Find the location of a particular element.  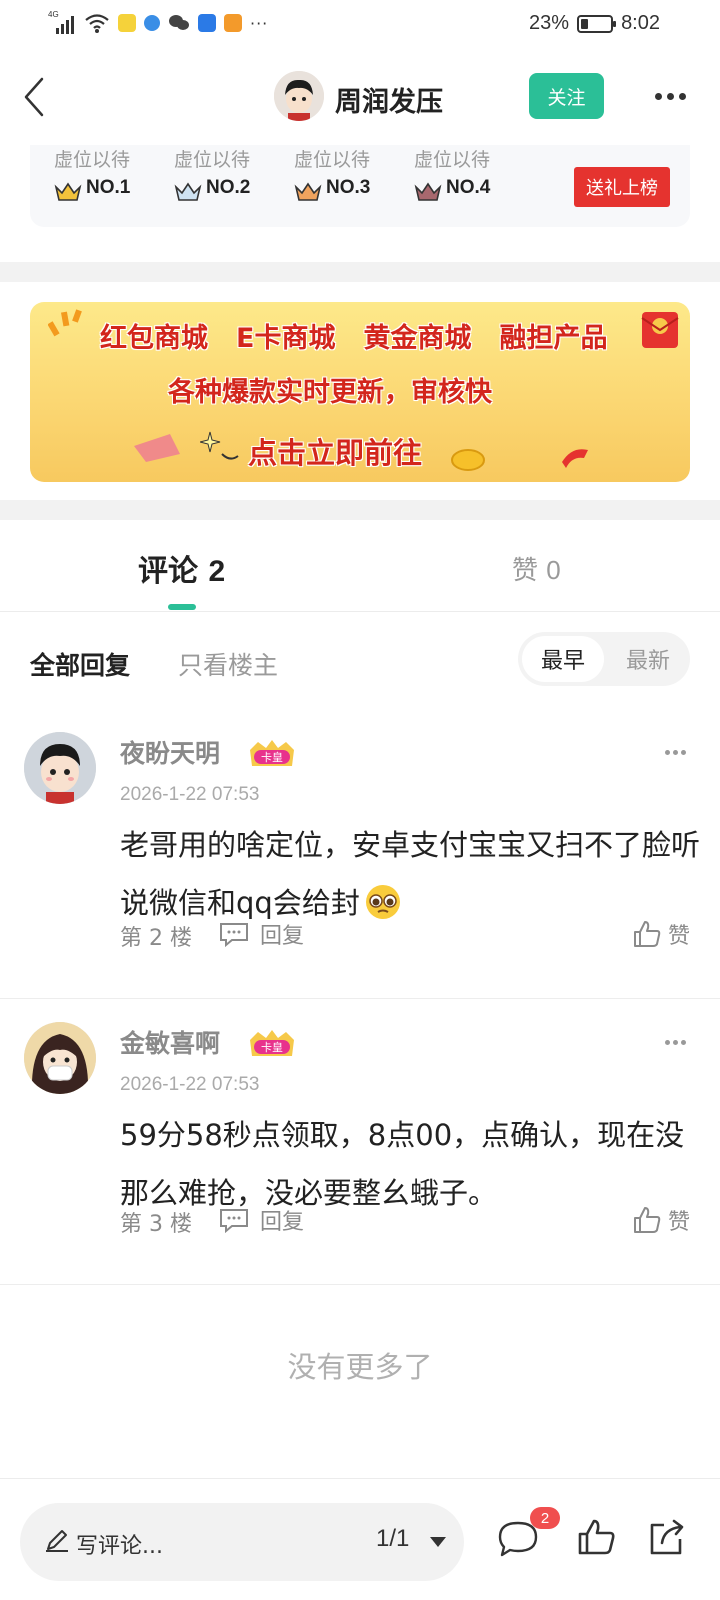

status-right: 23% 8:02 is located at coordinates (594, 23).